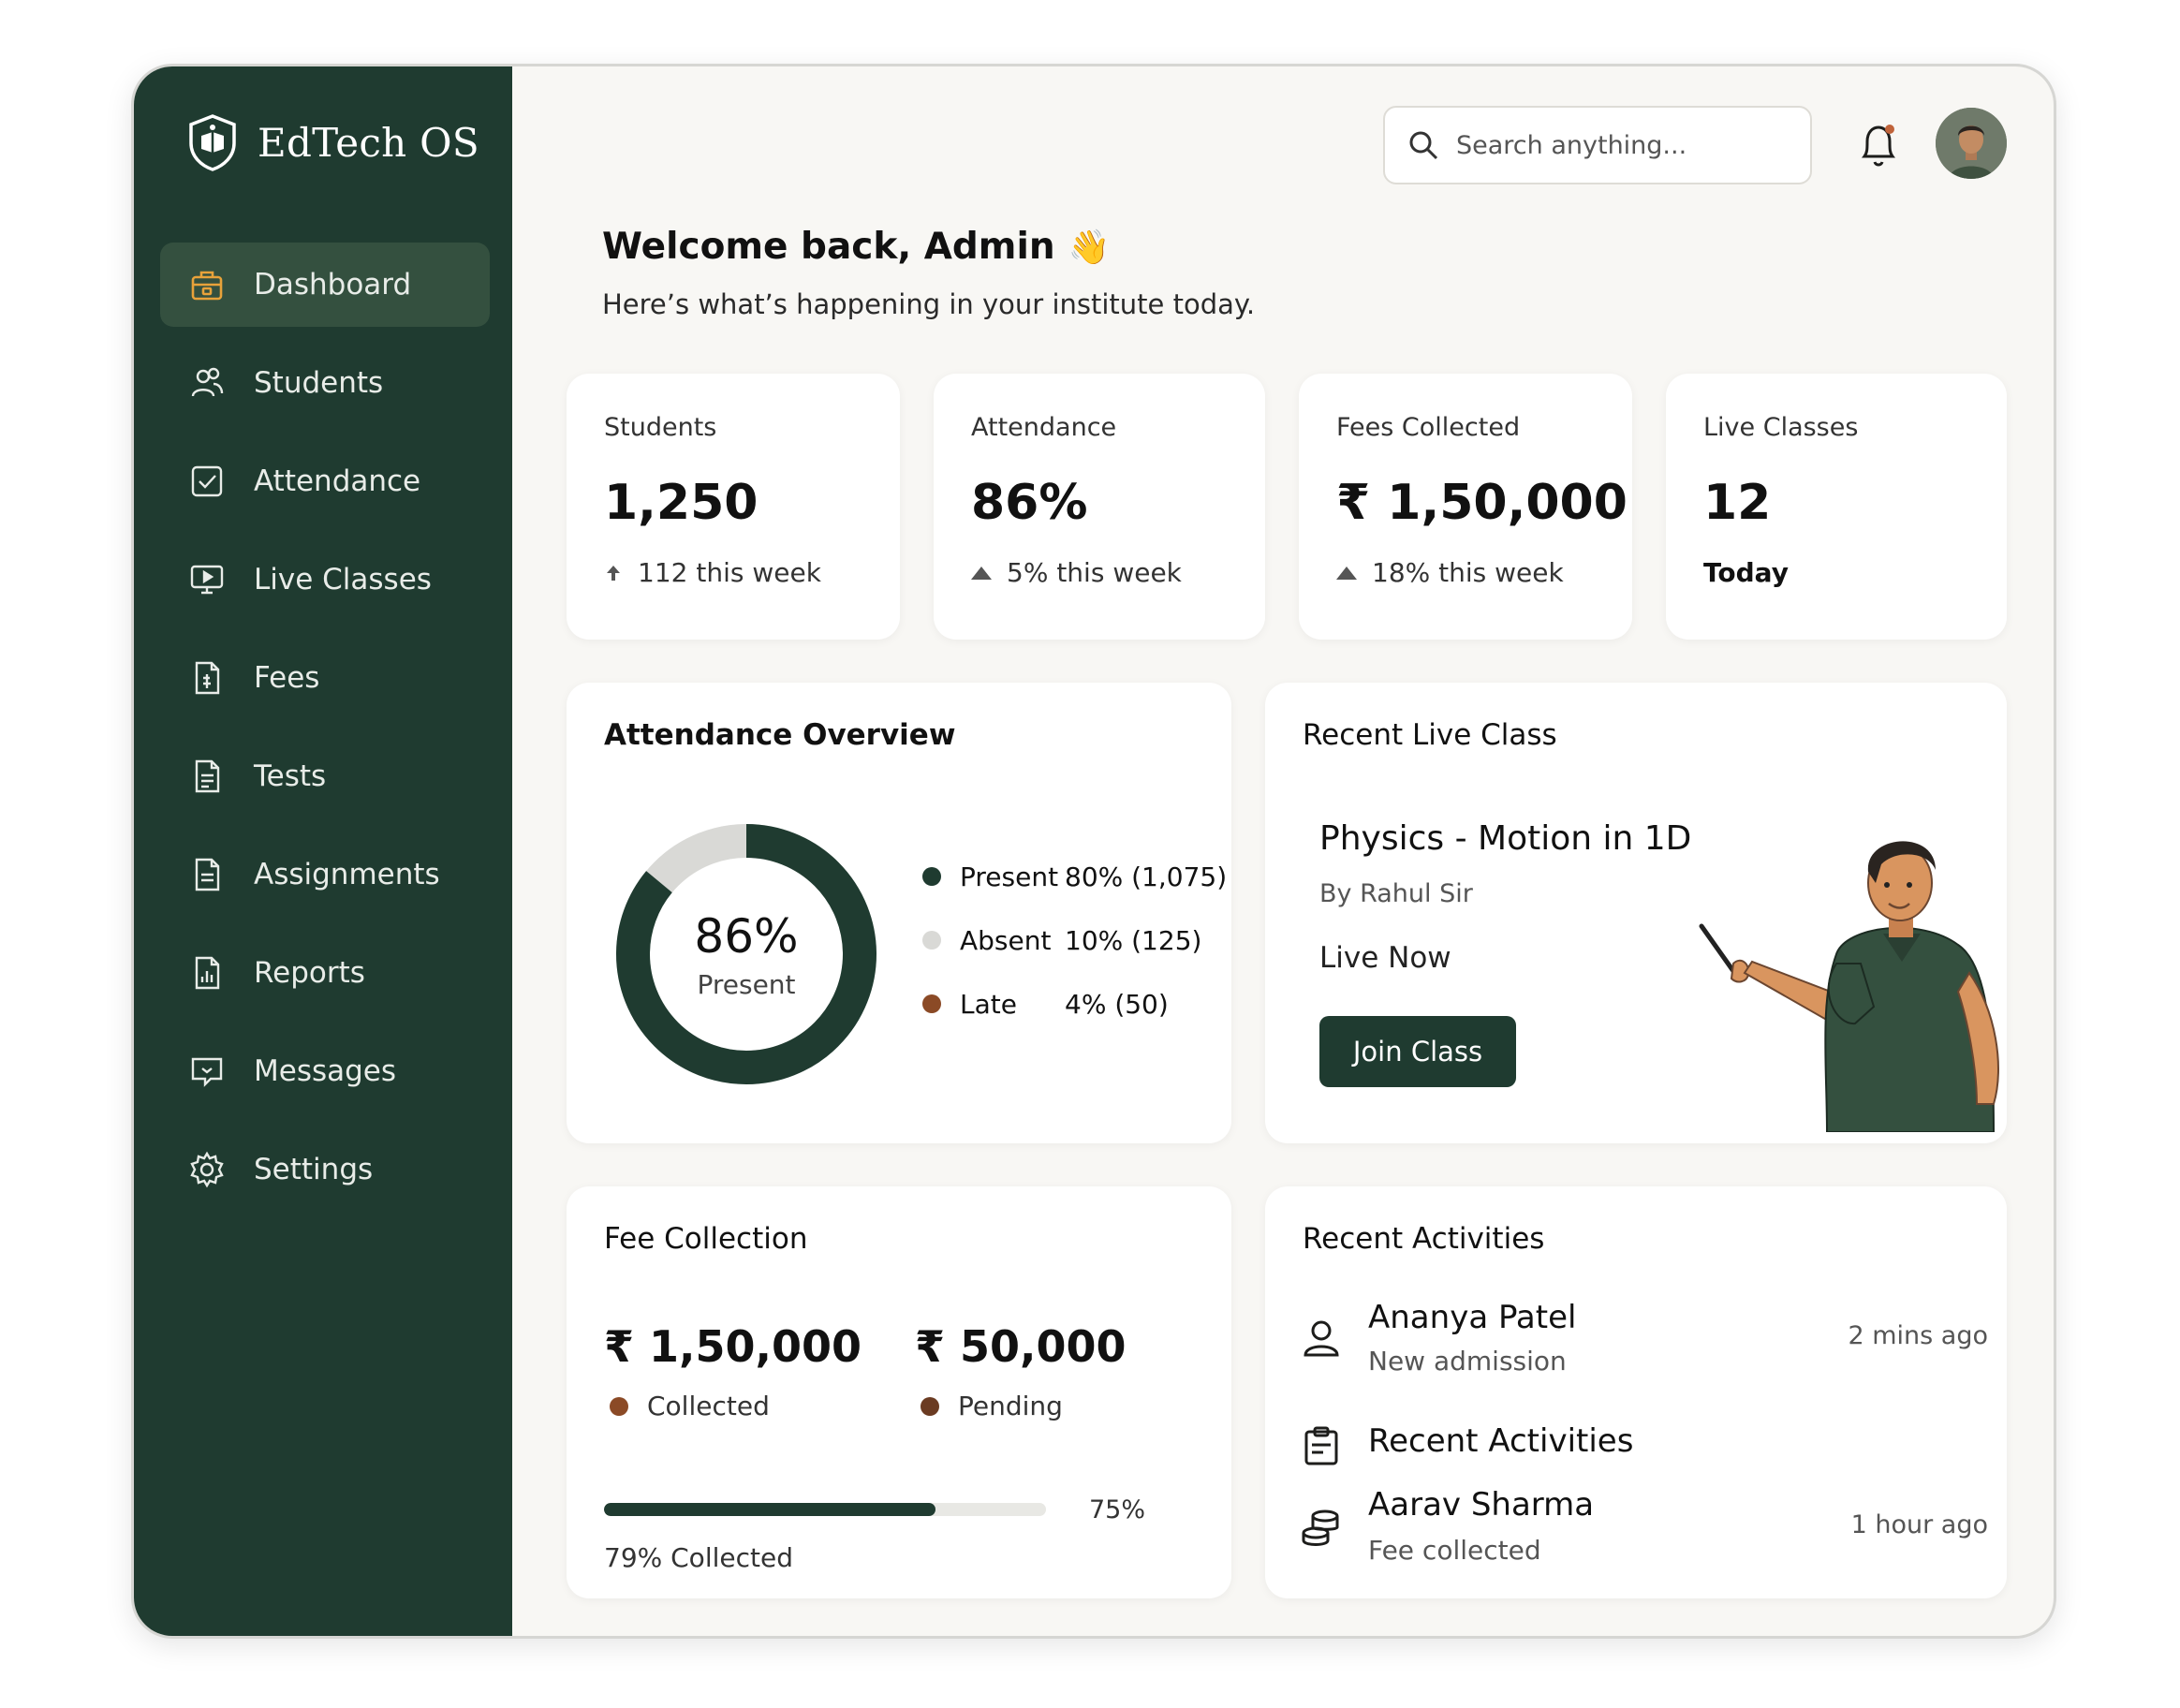 The width and height of the screenshot is (2180, 1708). I want to click on stat-delta: Today, so click(1746, 573).